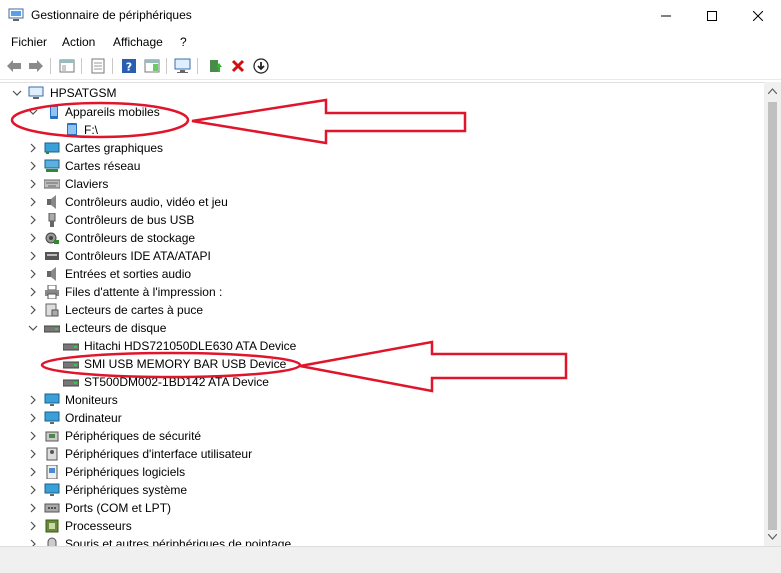 The image size is (781, 573). I want to click on close-icon, so click(758, 15).